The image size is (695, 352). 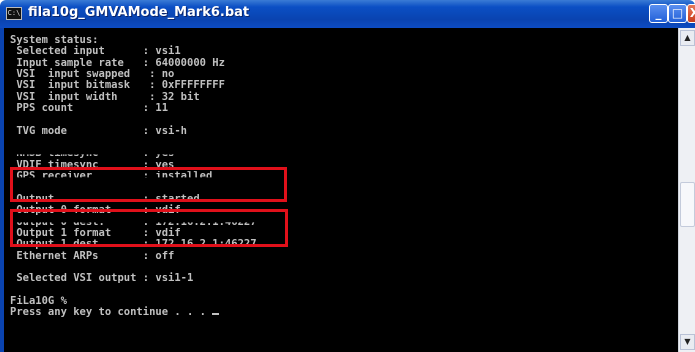 I want to click on highlight-box-timesync, so click(x=148, y=184).